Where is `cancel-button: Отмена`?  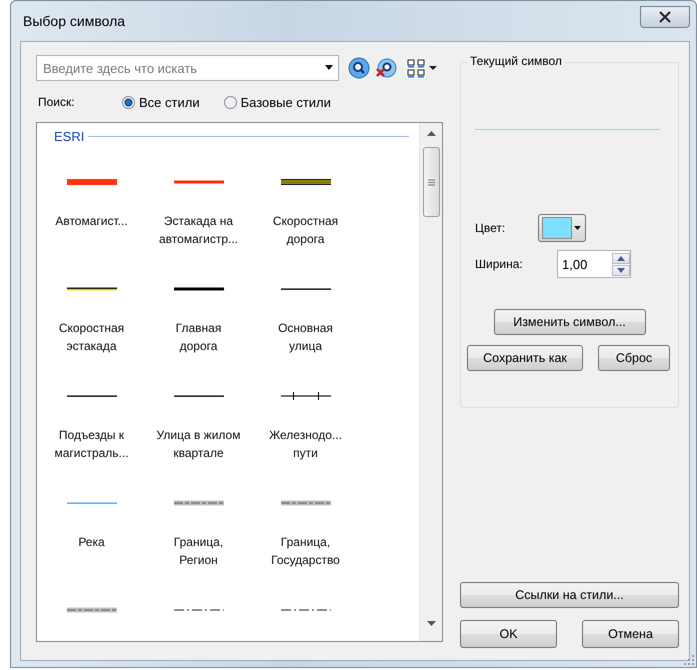
cancel-button: Отмена is located at coordinates (630, 634).